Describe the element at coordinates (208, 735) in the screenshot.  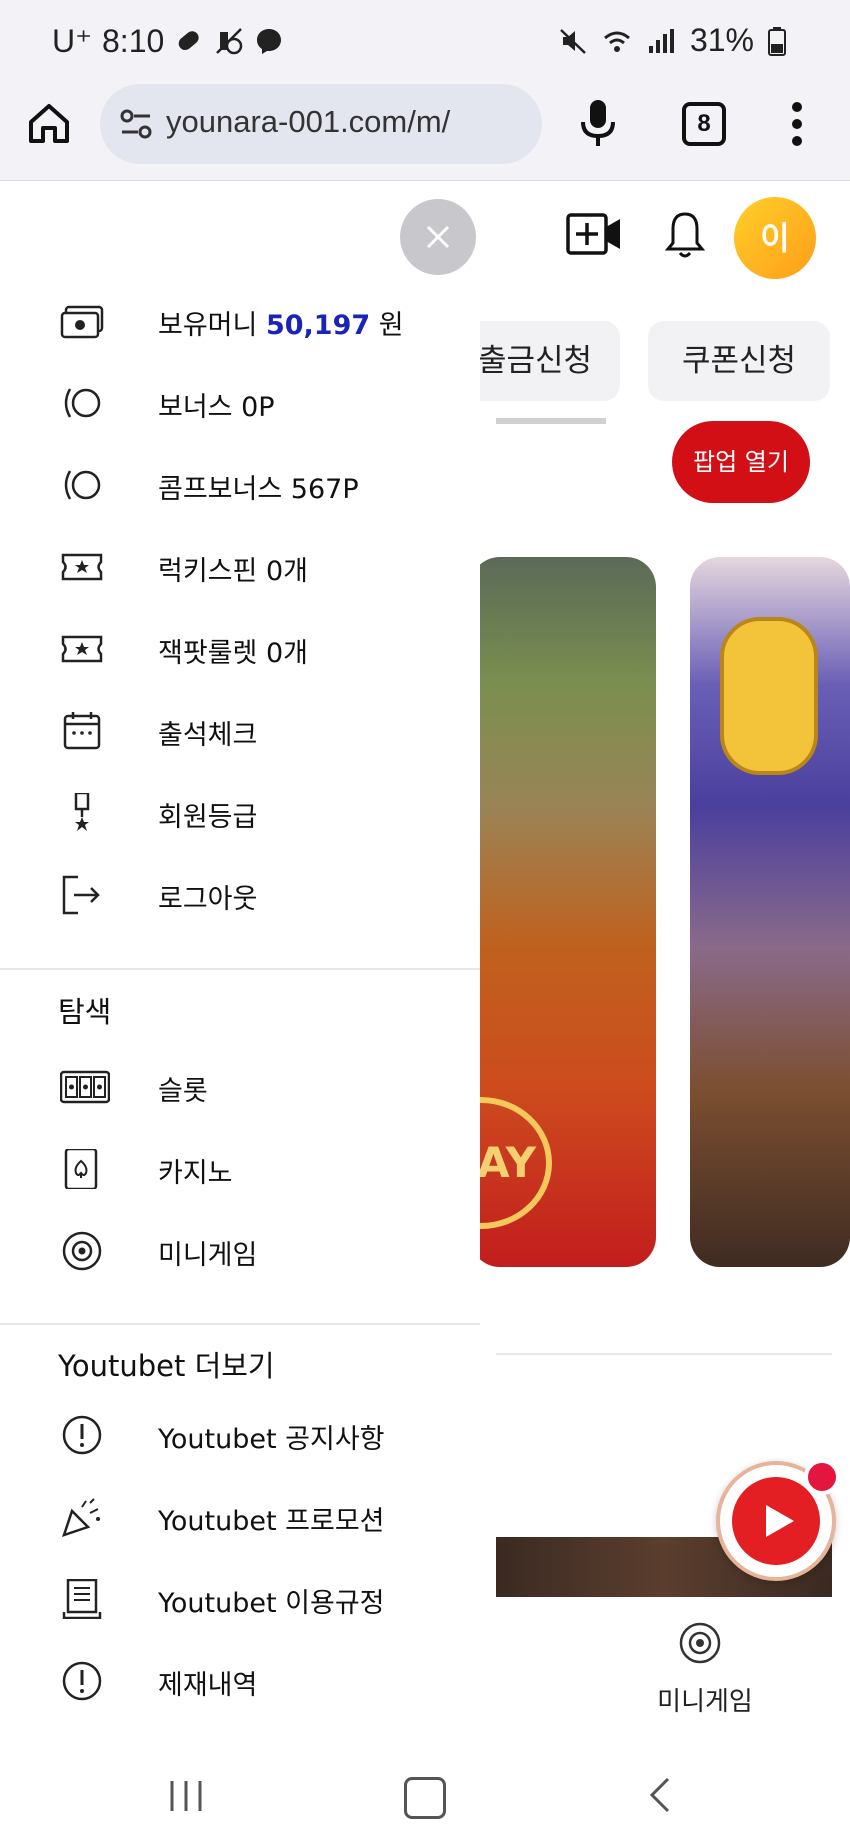
I see `drawer-item-label: 출석체크` at that location.